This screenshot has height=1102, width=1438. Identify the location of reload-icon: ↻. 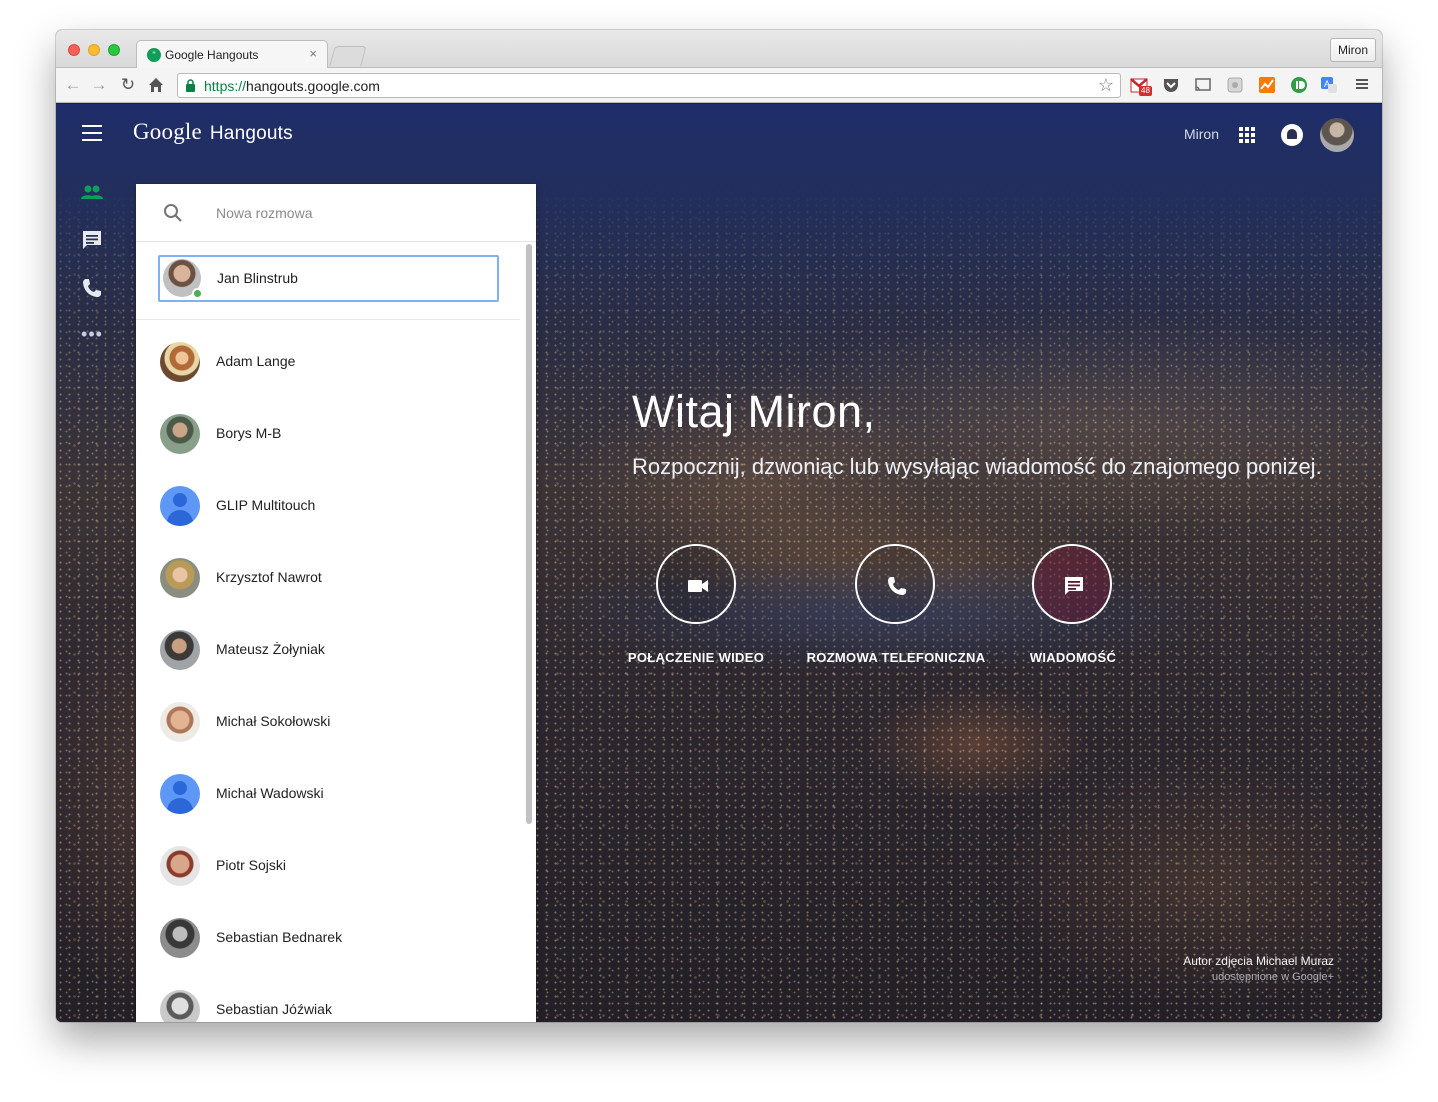
(128, 85).